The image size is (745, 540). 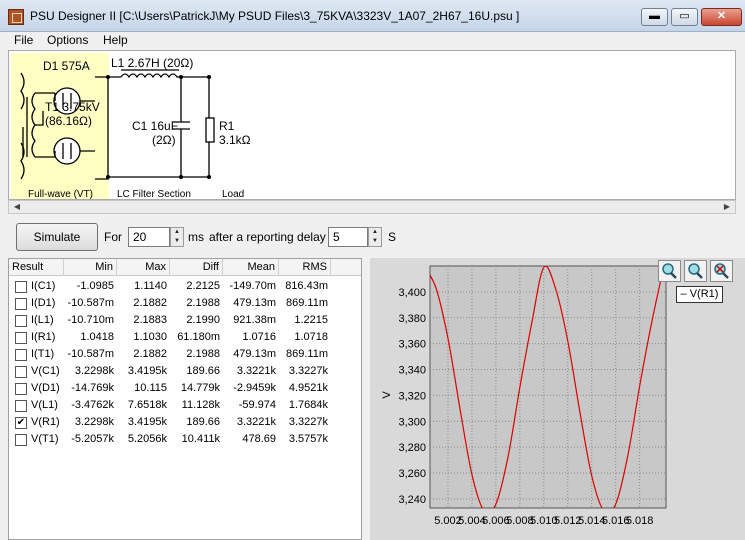 I want to click on menu-file: File, so click(x=23, y=40).